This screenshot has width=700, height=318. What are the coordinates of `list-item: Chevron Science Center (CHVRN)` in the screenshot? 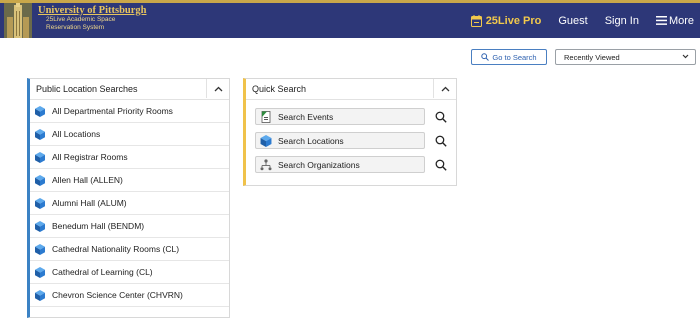 It's located at (129, 295).